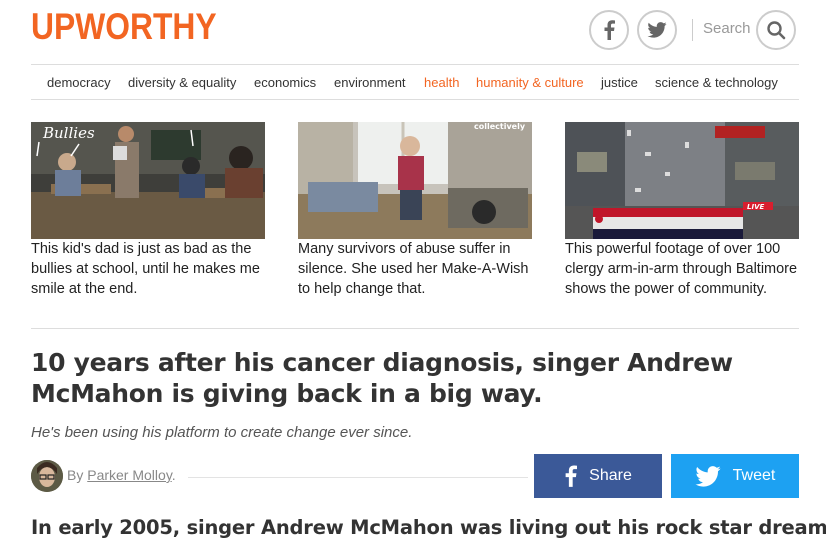  I want to click on byline-prefix: By, so click(75, 475).